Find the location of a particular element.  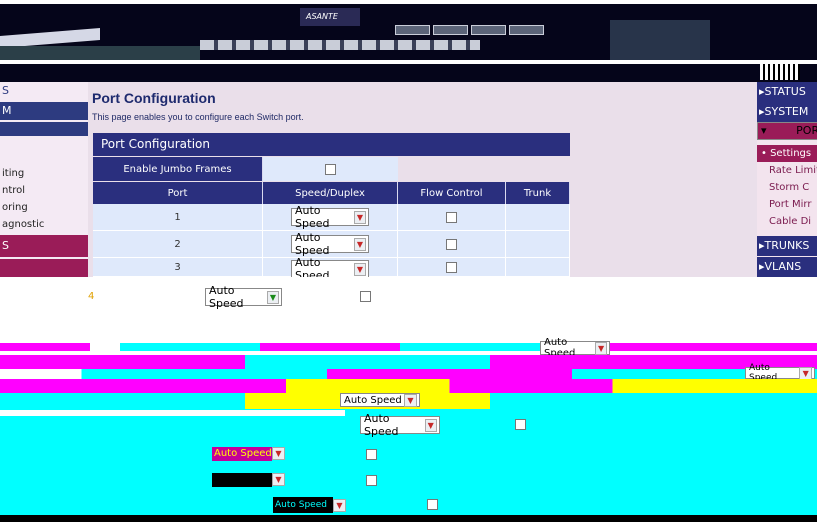

nav-system-label: SYSTEM is located at coordinates (786, 111).